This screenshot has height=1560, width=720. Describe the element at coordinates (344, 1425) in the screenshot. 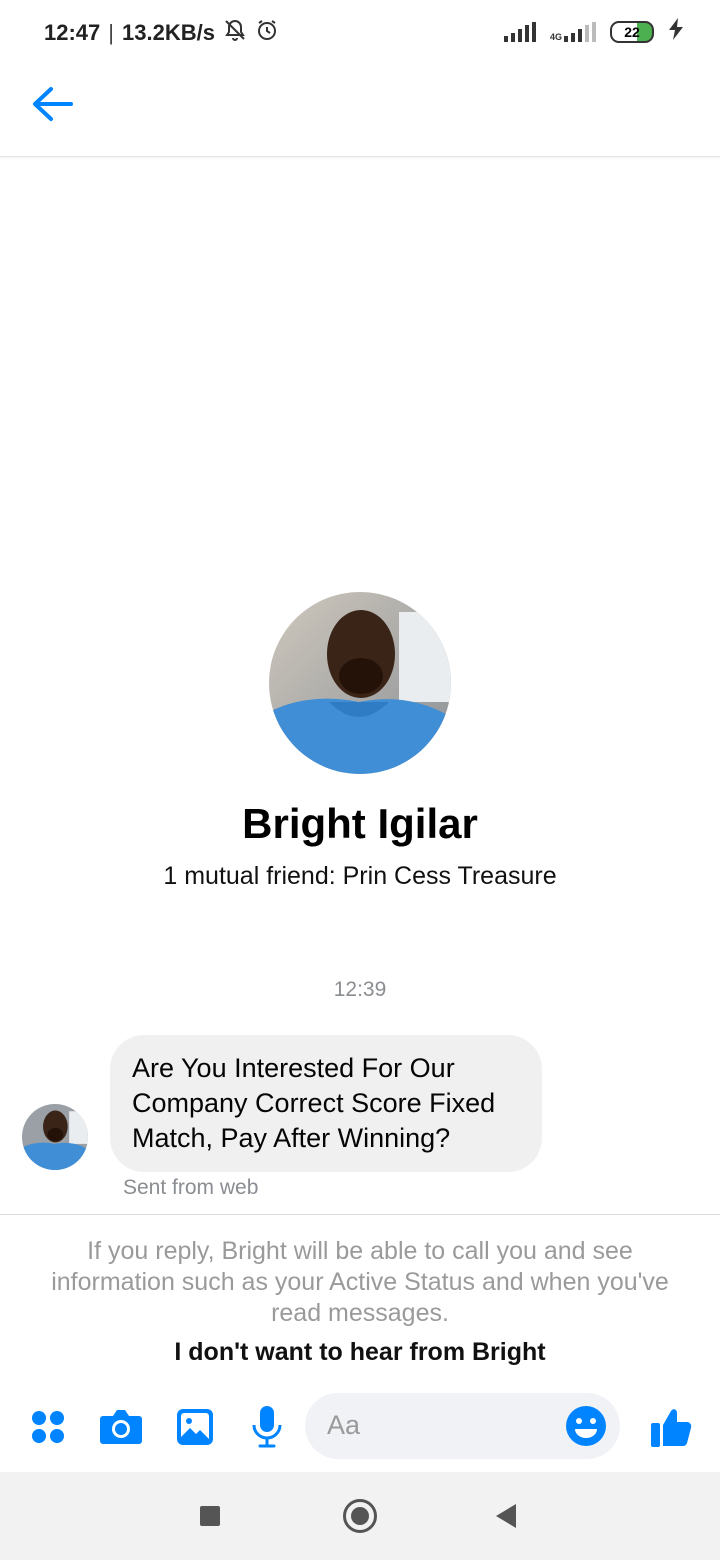

I see `message-input-placeholder: Aa` at that location.